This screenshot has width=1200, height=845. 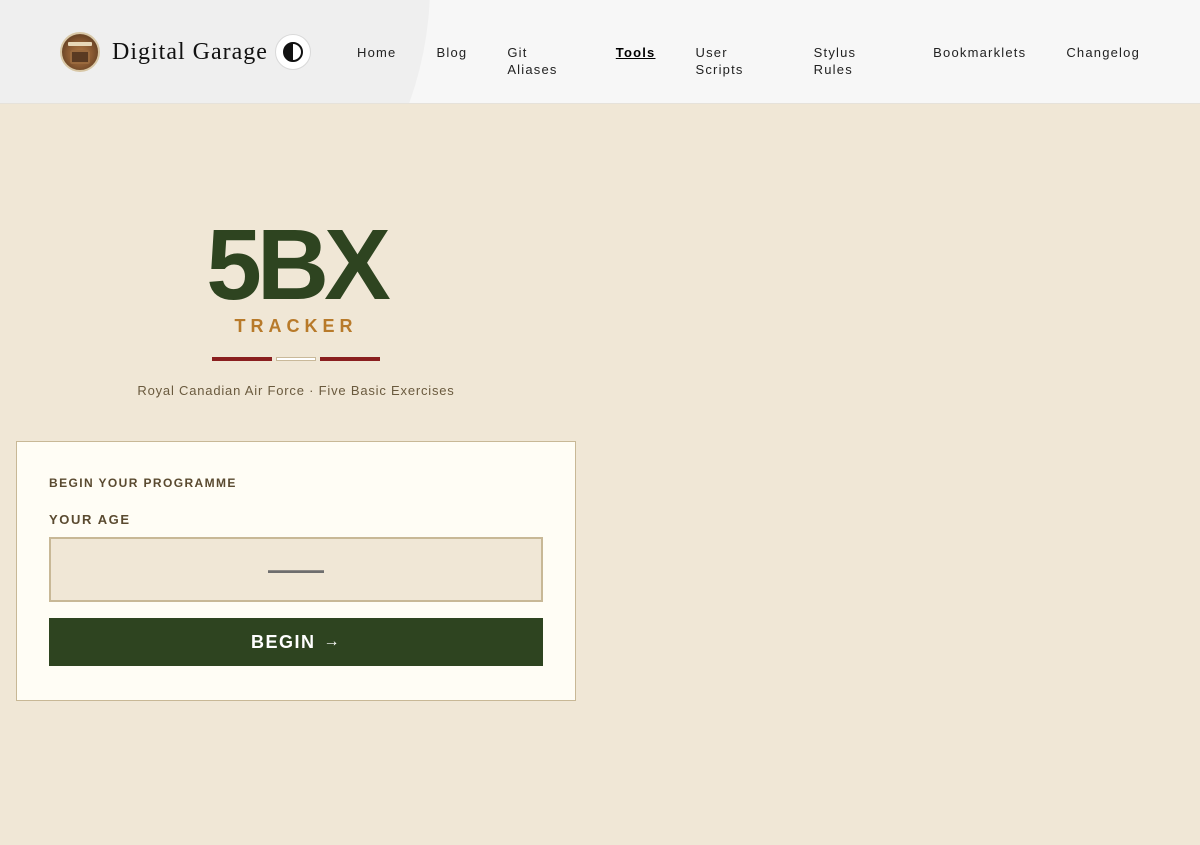 I want to click on nav-git-aliases: Git Aliases, so click(x=541, y=61).